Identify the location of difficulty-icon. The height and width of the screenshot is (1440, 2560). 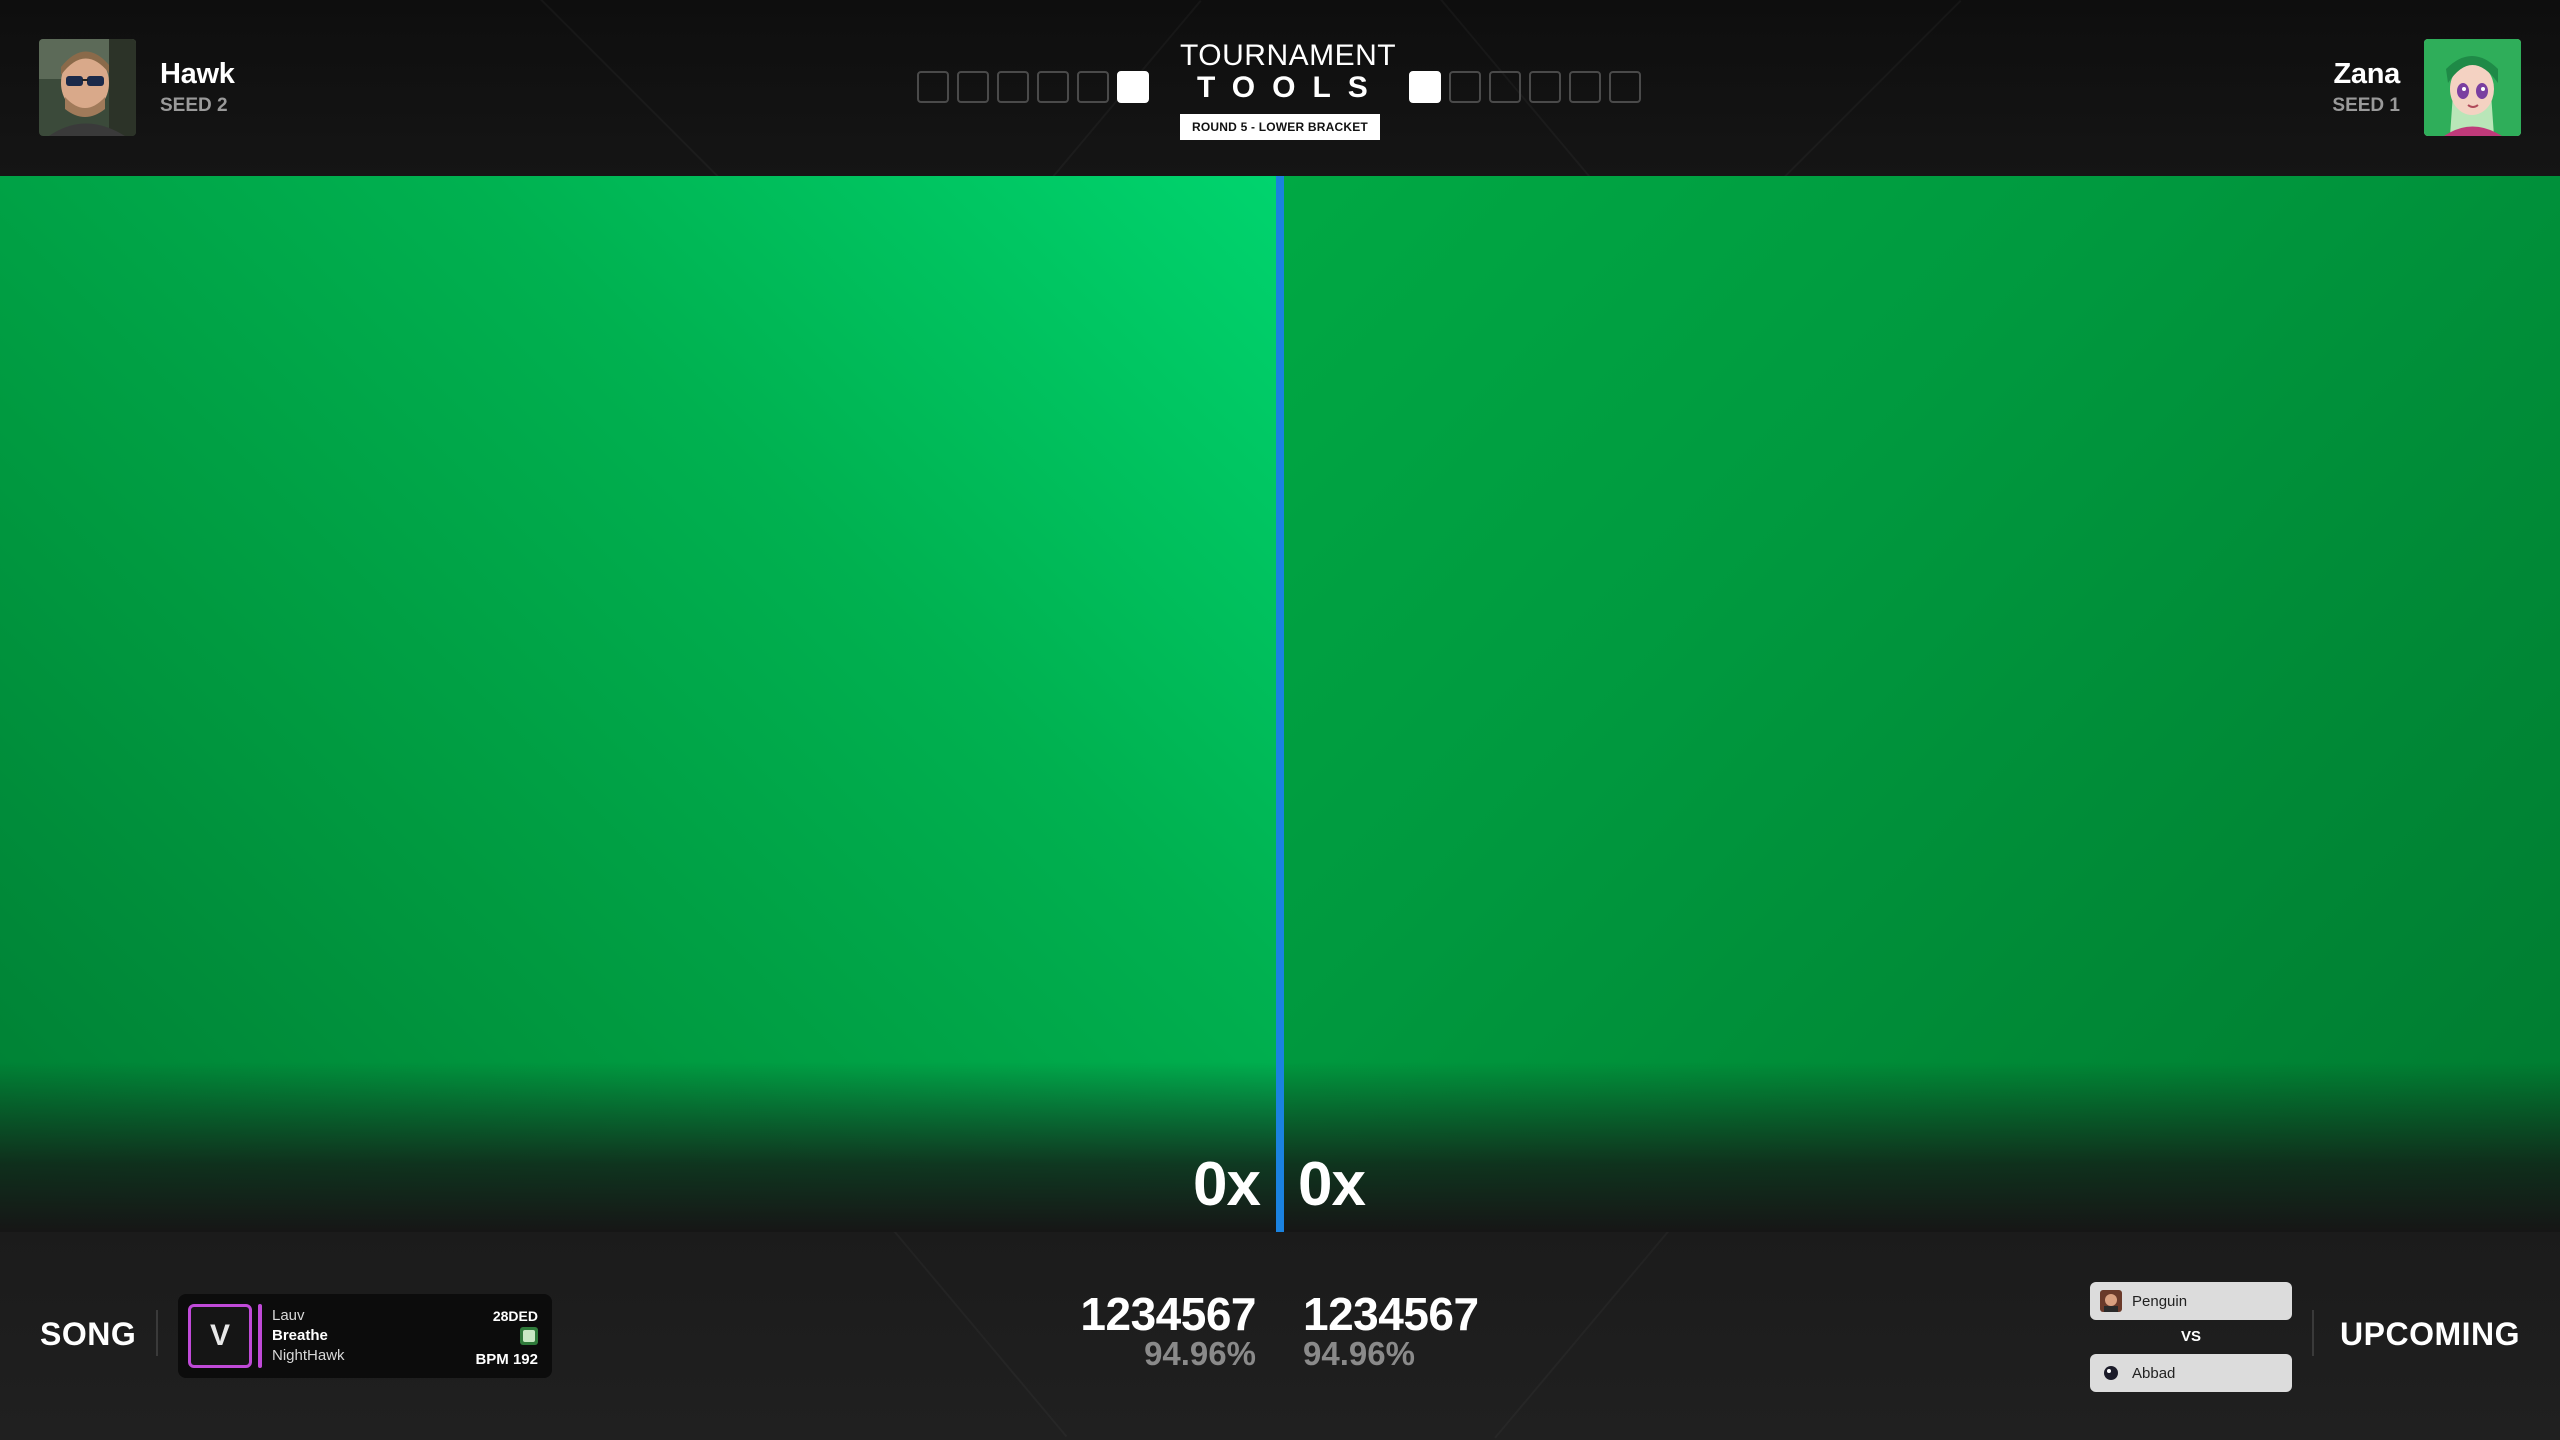
(529, 1336).